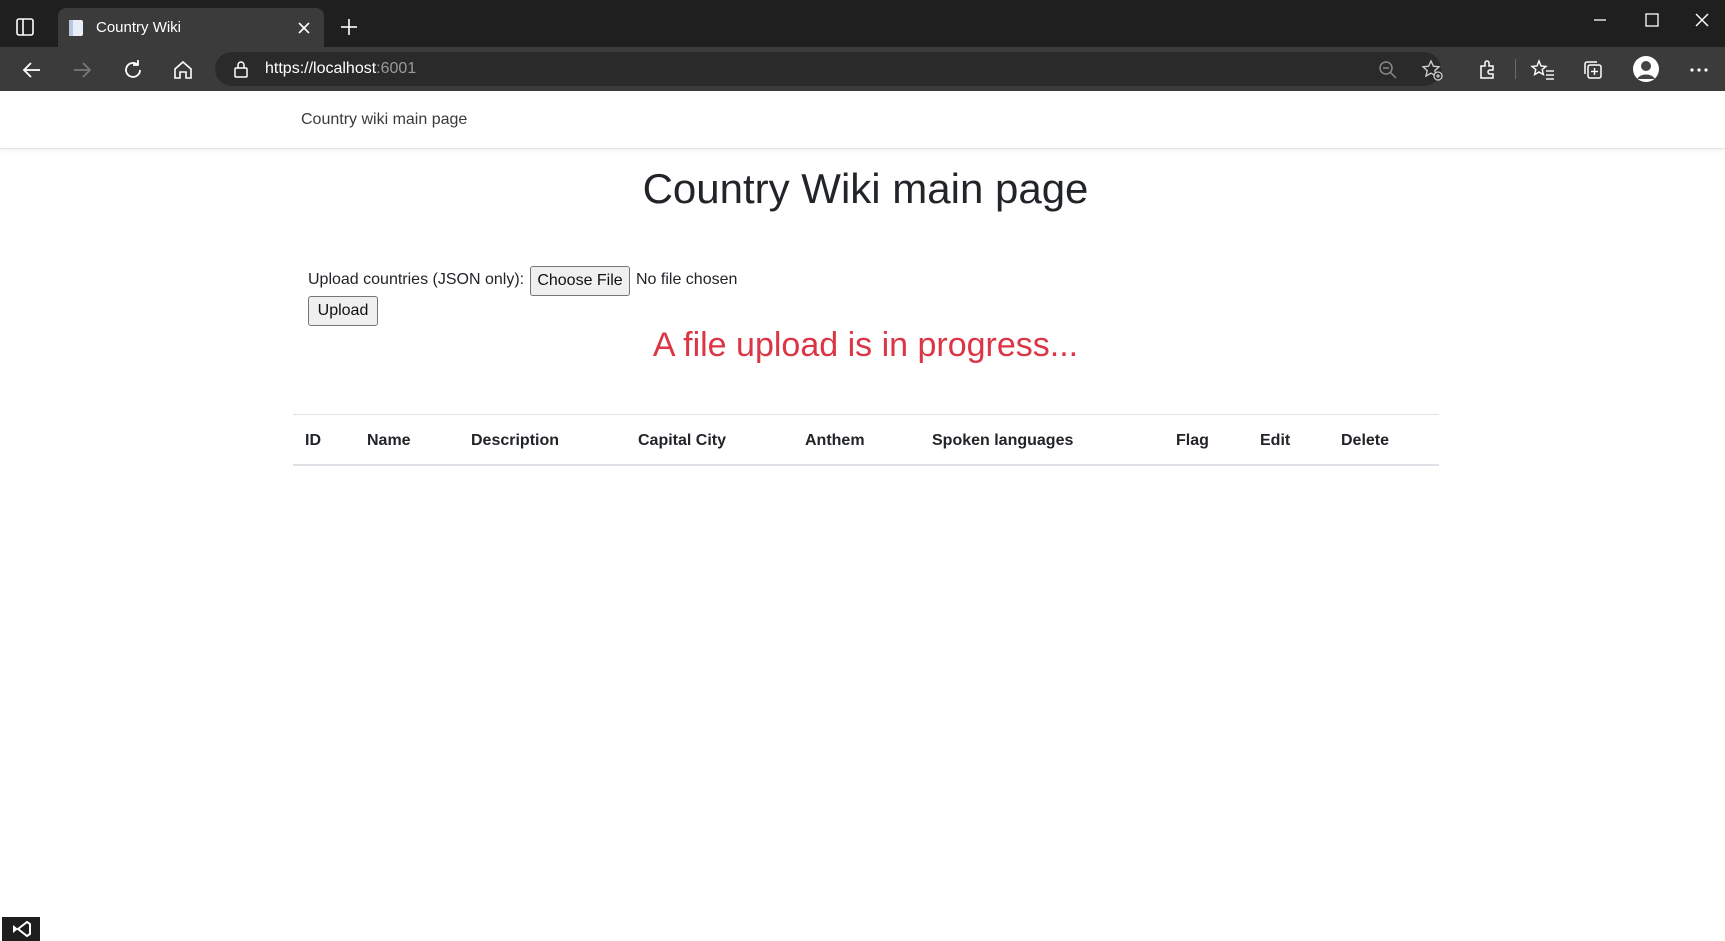  Describe the element at coordinates (25, 27) in the screenshot. I see `tab-actions-icon` at that location.